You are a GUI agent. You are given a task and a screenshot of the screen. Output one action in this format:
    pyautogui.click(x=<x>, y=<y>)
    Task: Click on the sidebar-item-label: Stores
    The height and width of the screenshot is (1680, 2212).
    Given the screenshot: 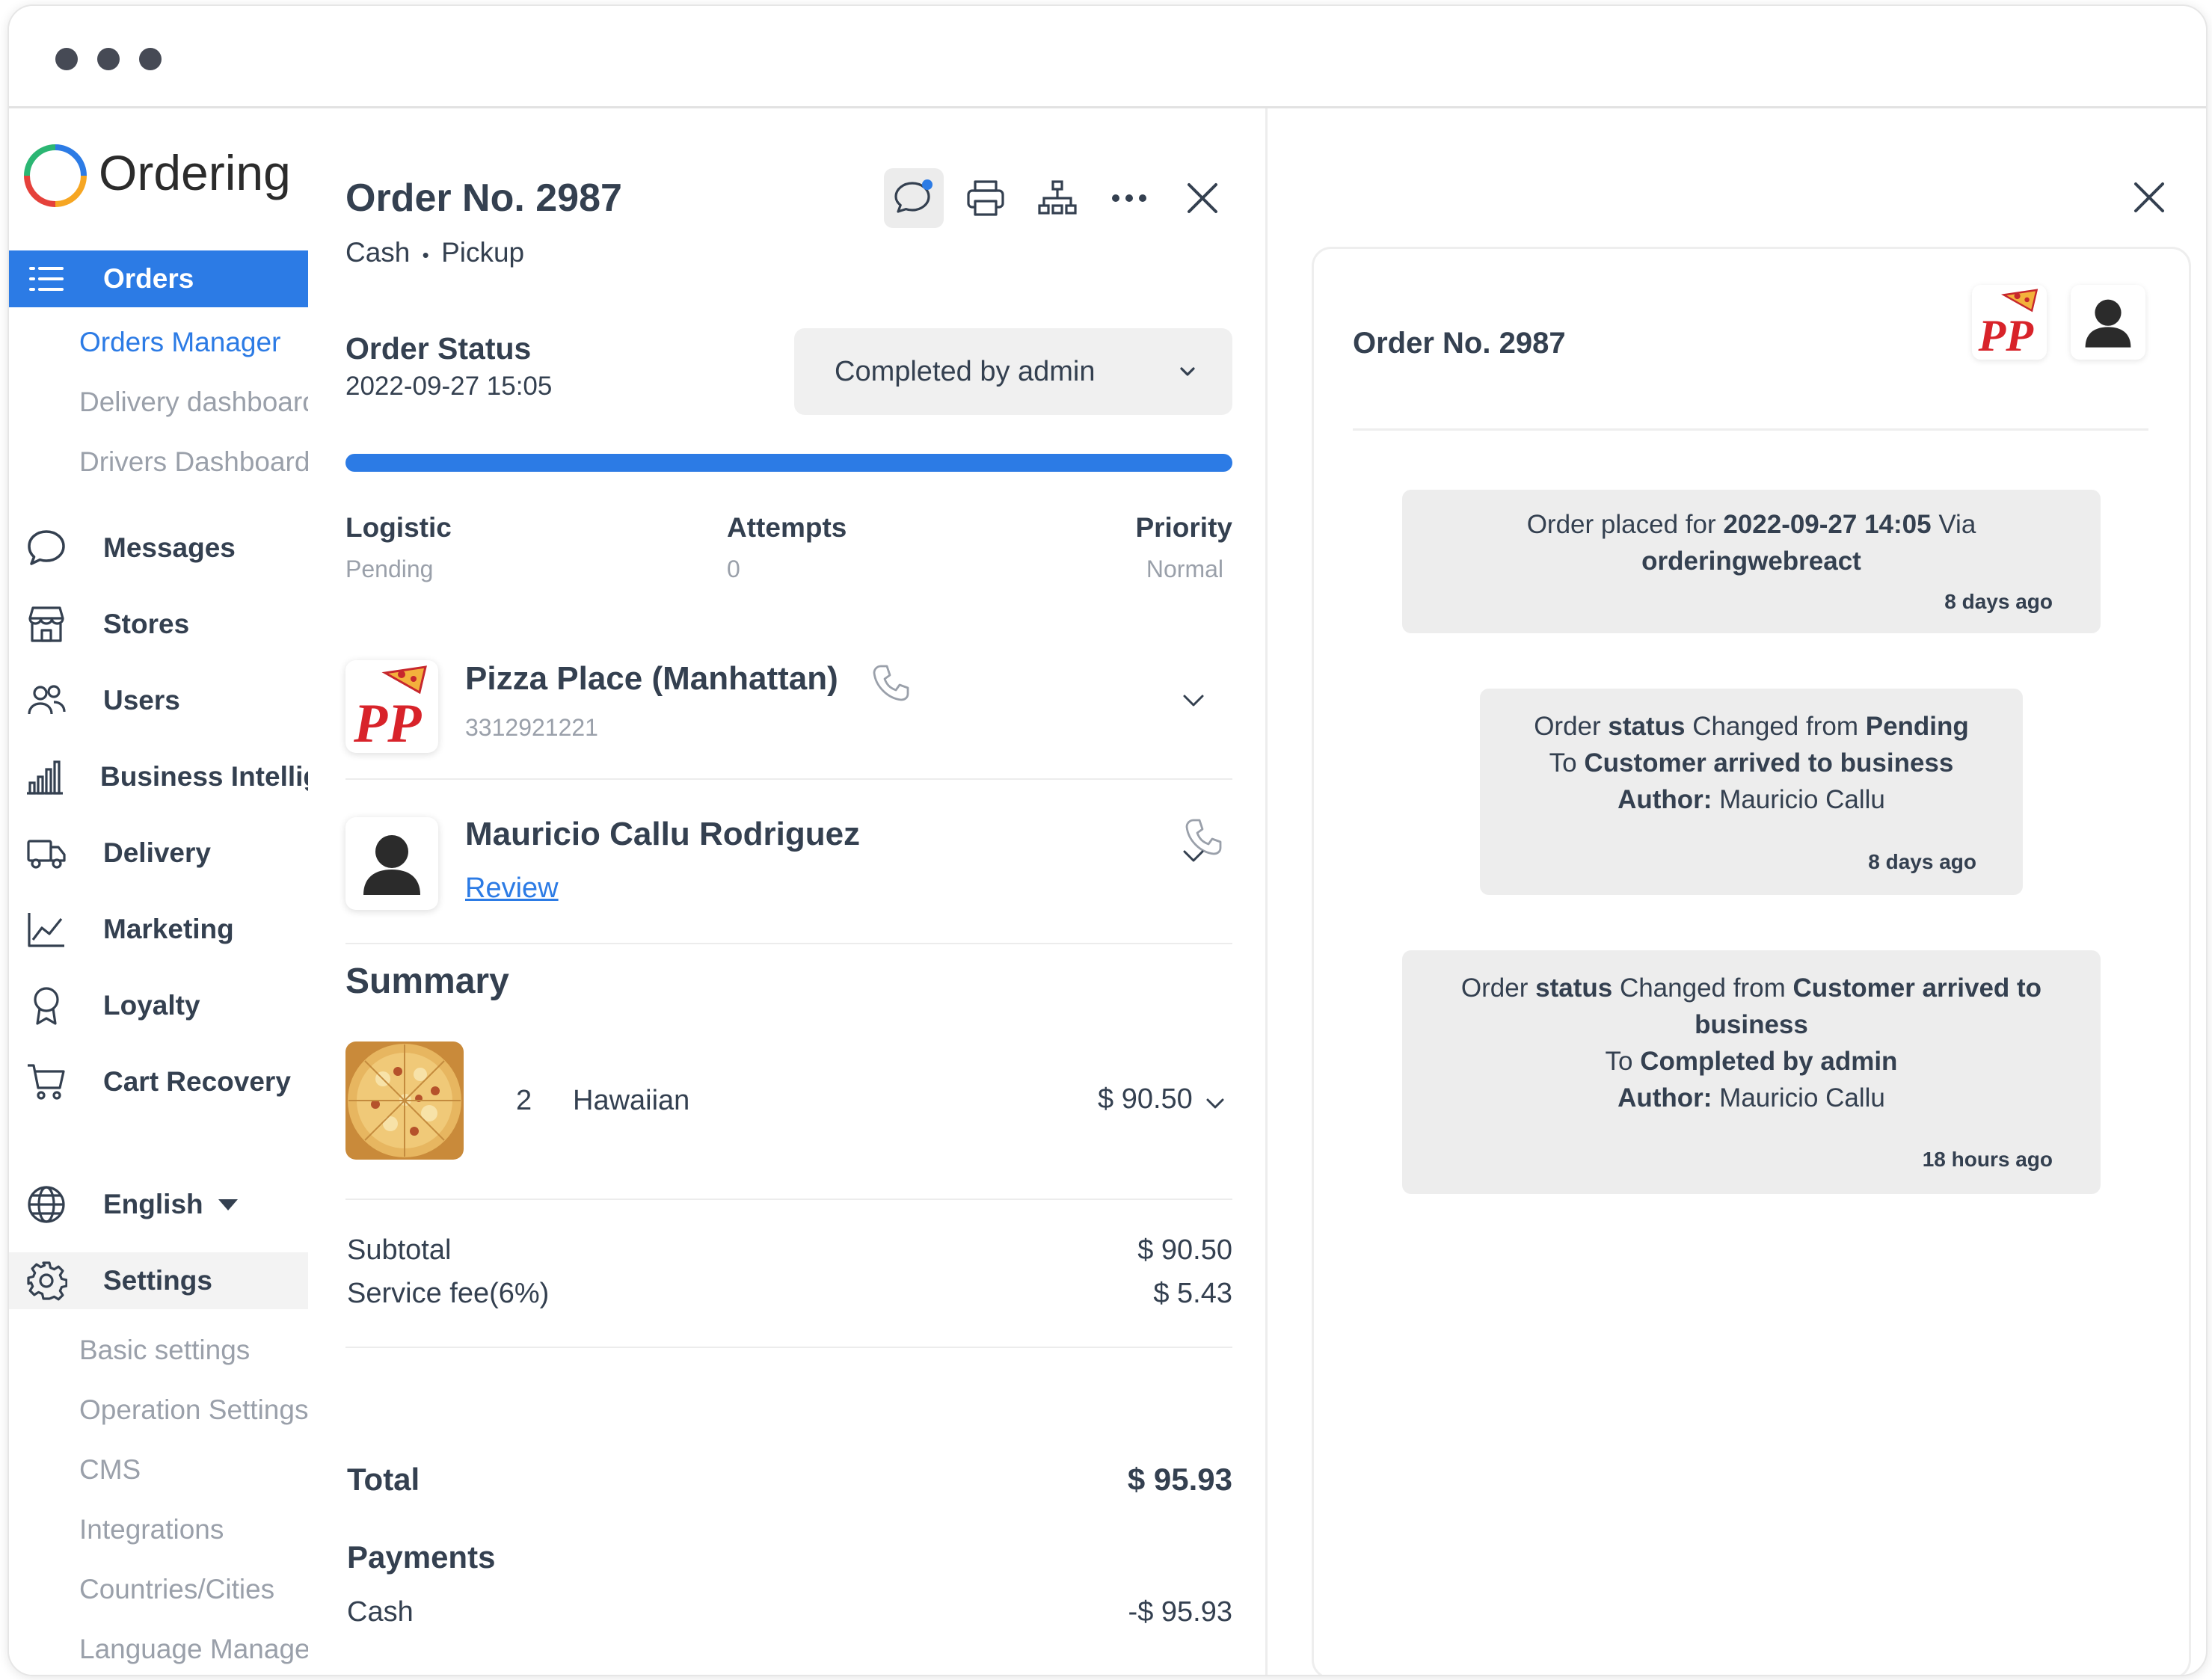 What is the action you would take?
    pyautogui.click(x=146, y=624)
    